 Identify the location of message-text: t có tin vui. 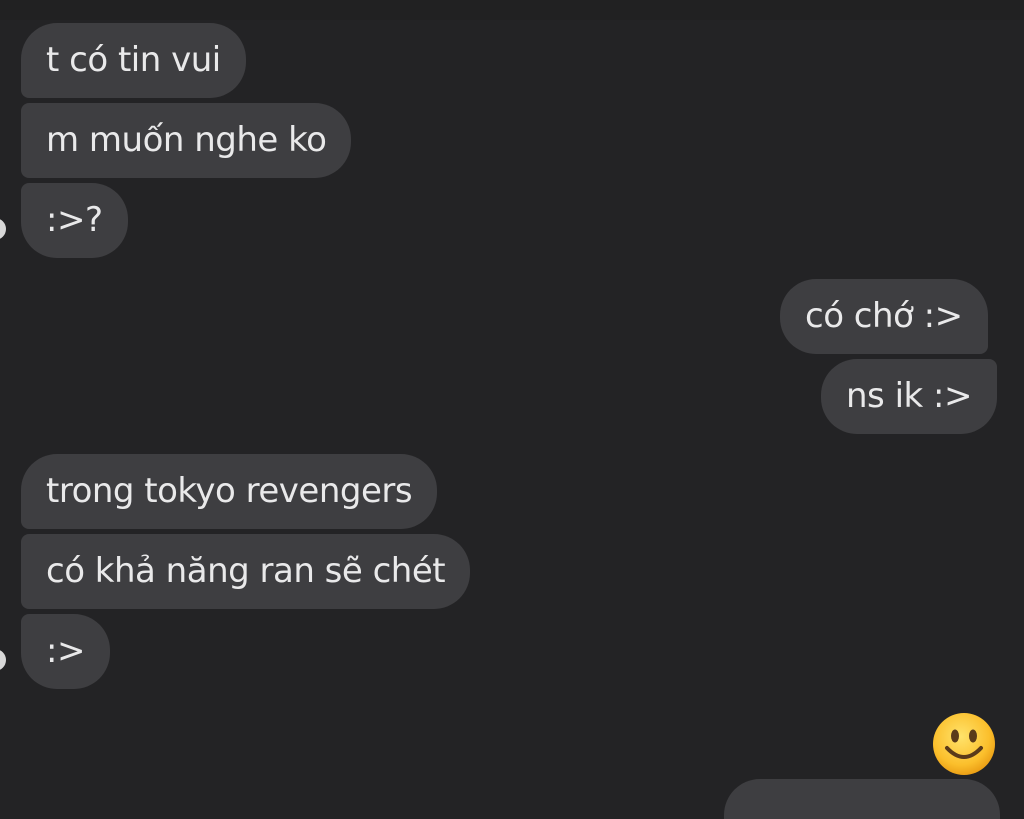
(133, 60).